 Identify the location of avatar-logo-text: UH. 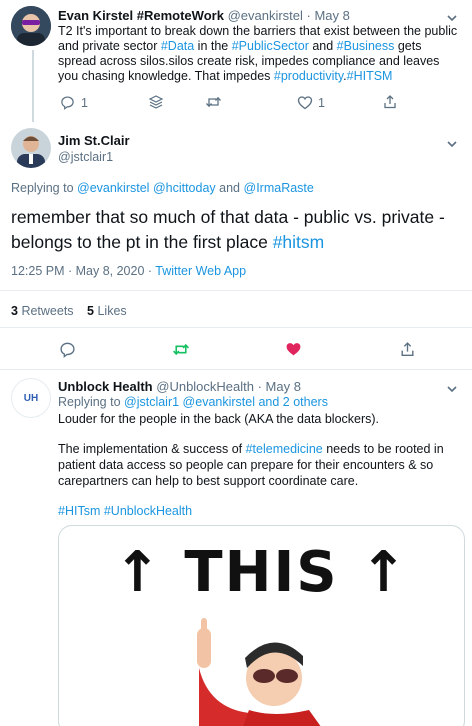
(31, 398).